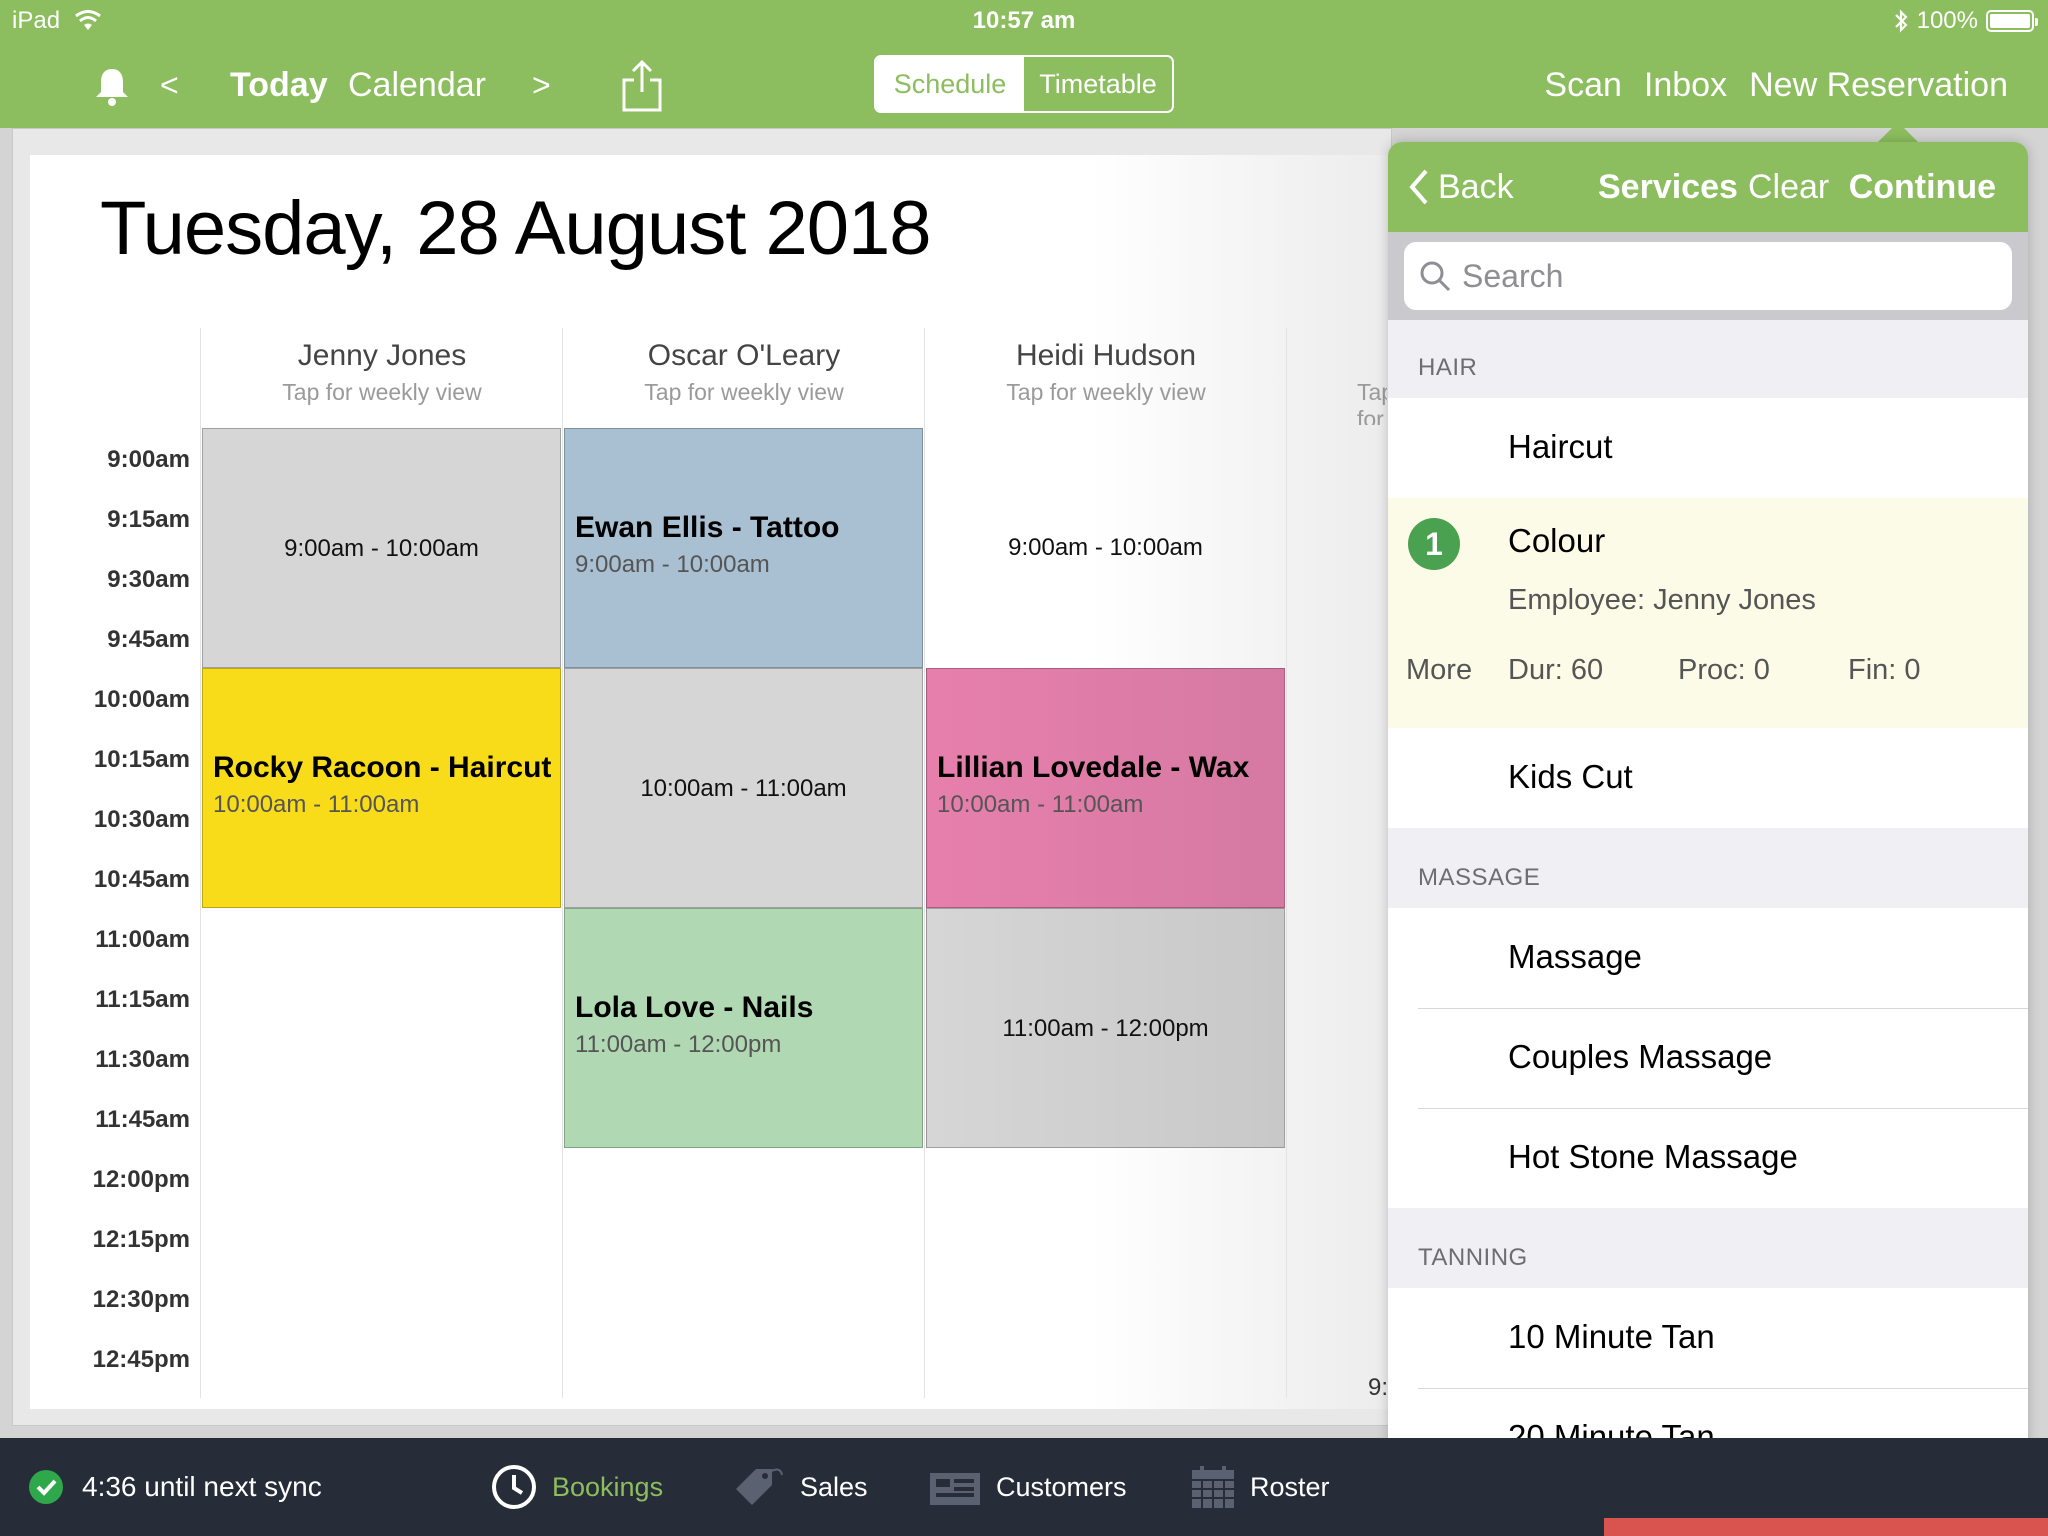 The width and height of the screenshot is (2048, 1536). I want to click on bell-icon, so click(112, 86).